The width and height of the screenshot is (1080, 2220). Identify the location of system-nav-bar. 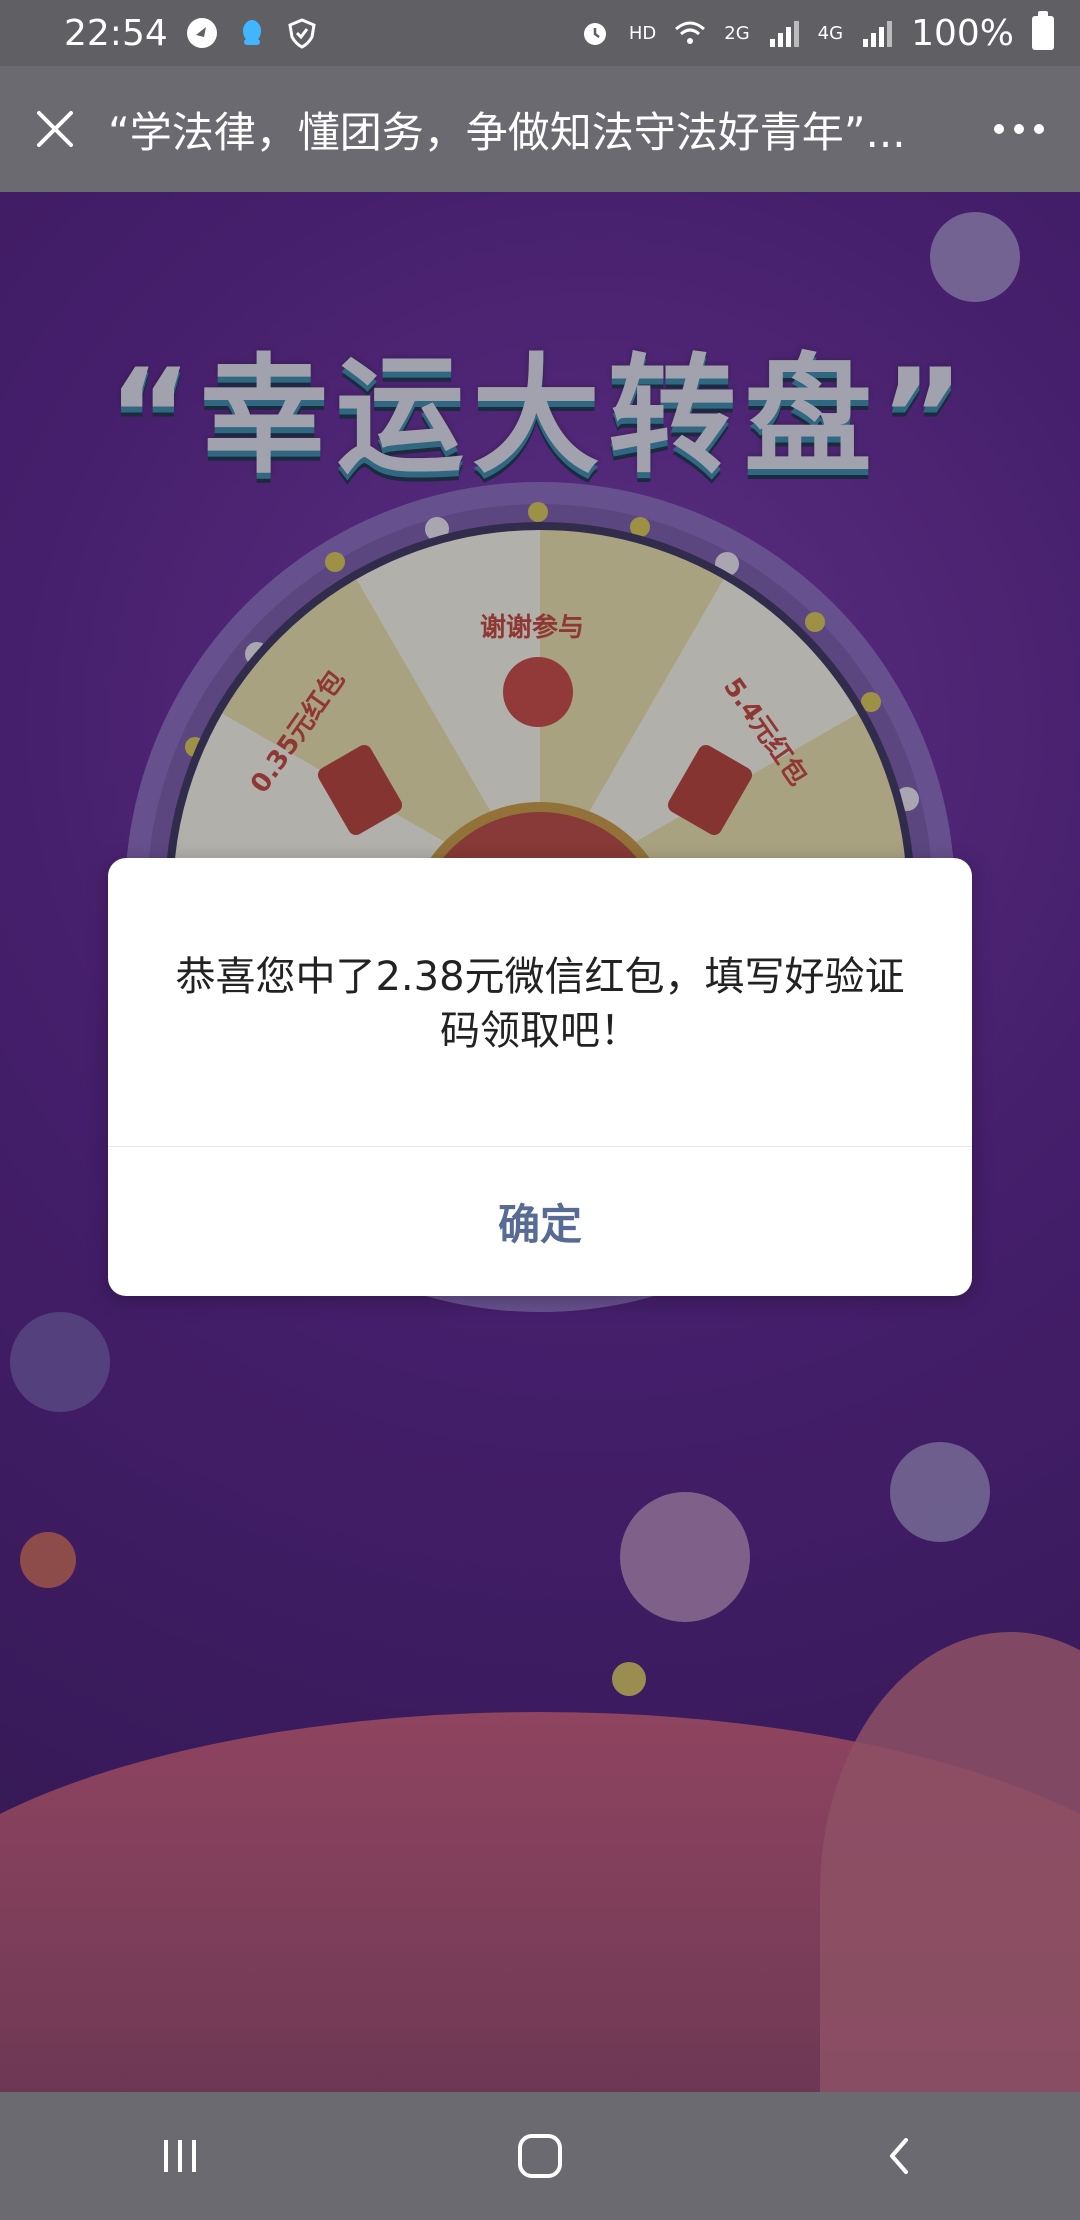
(540, 2156).